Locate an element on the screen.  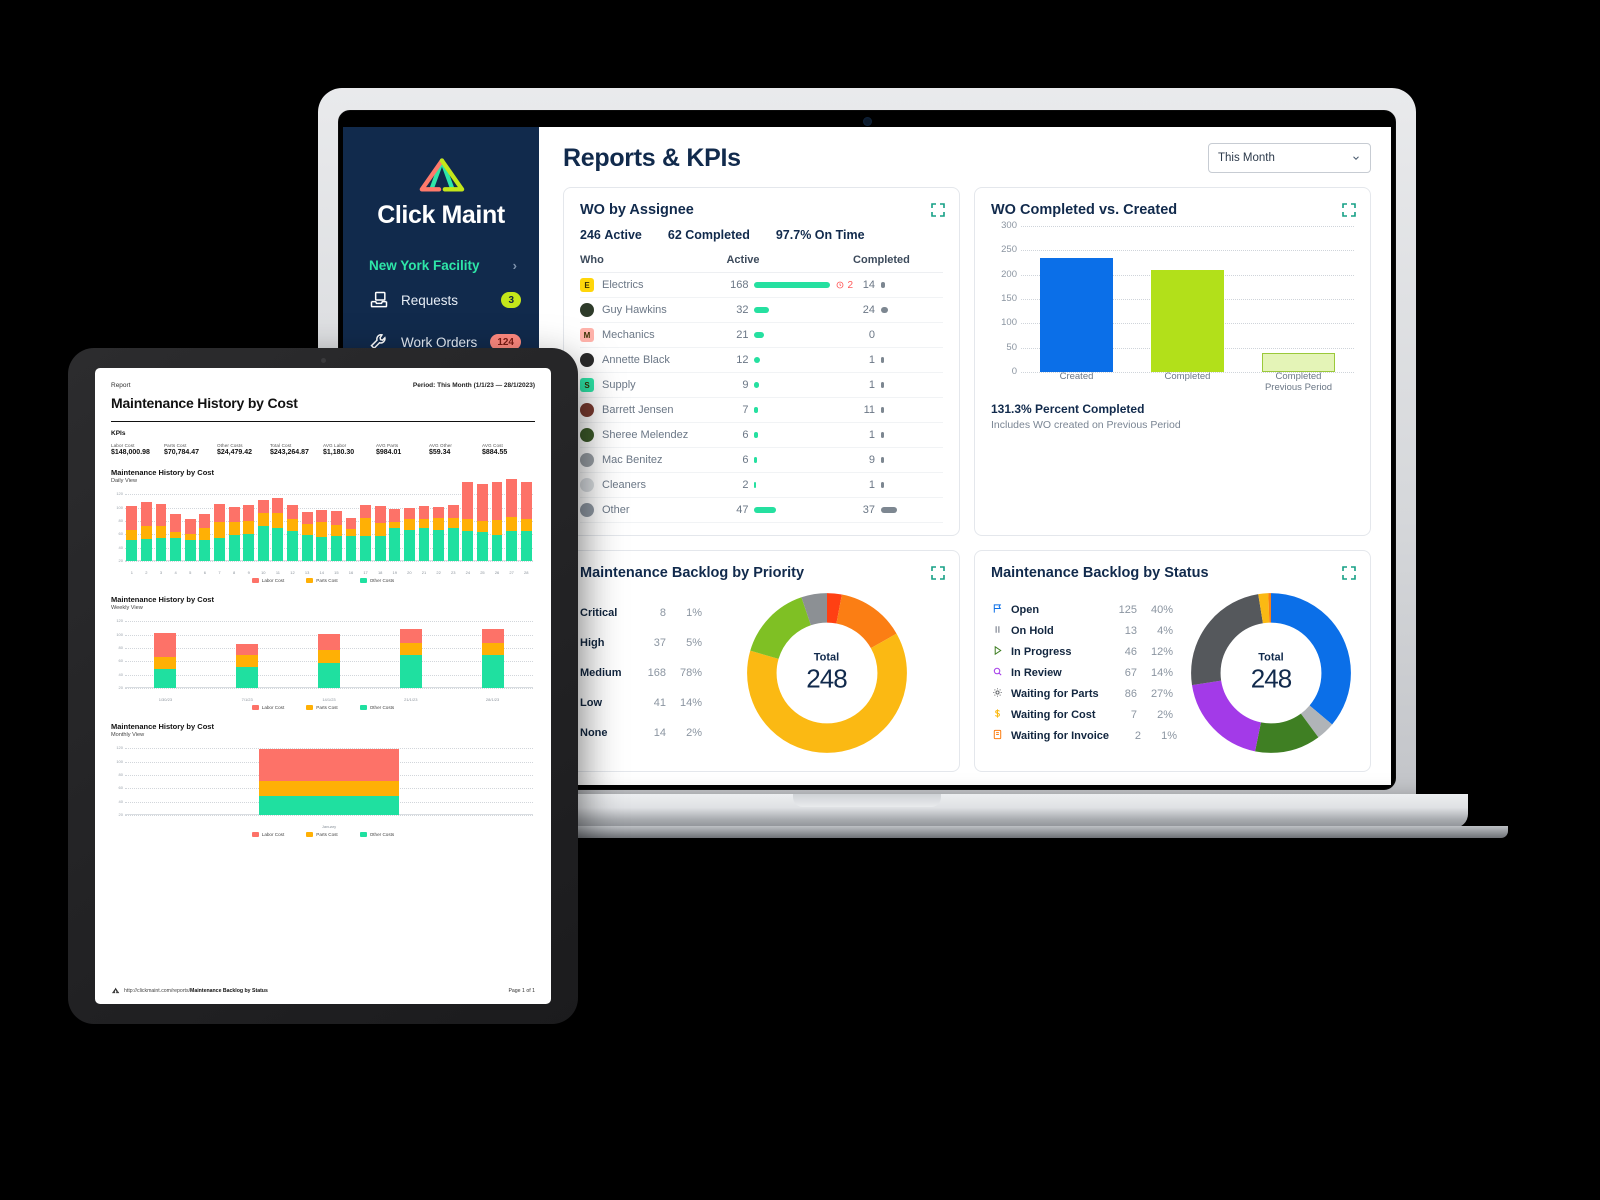
legend-item: On Hold 13 4% is located at coordinates (1084, 631).